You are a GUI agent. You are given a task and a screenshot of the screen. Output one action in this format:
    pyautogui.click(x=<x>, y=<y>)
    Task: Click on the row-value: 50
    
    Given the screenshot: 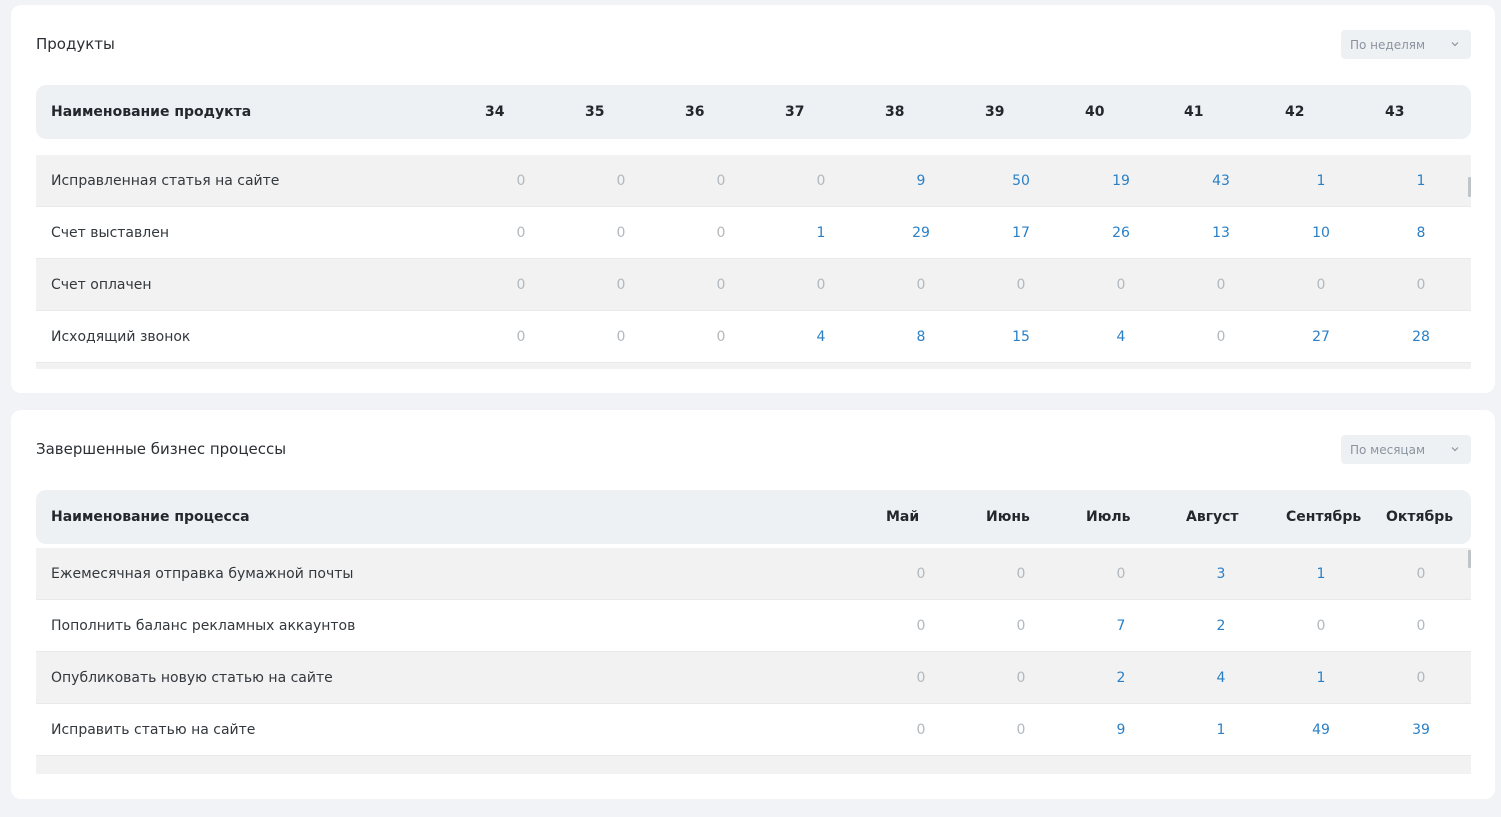 What is the action you would take?
    pyautogui.click(x=1021, y=181)
    